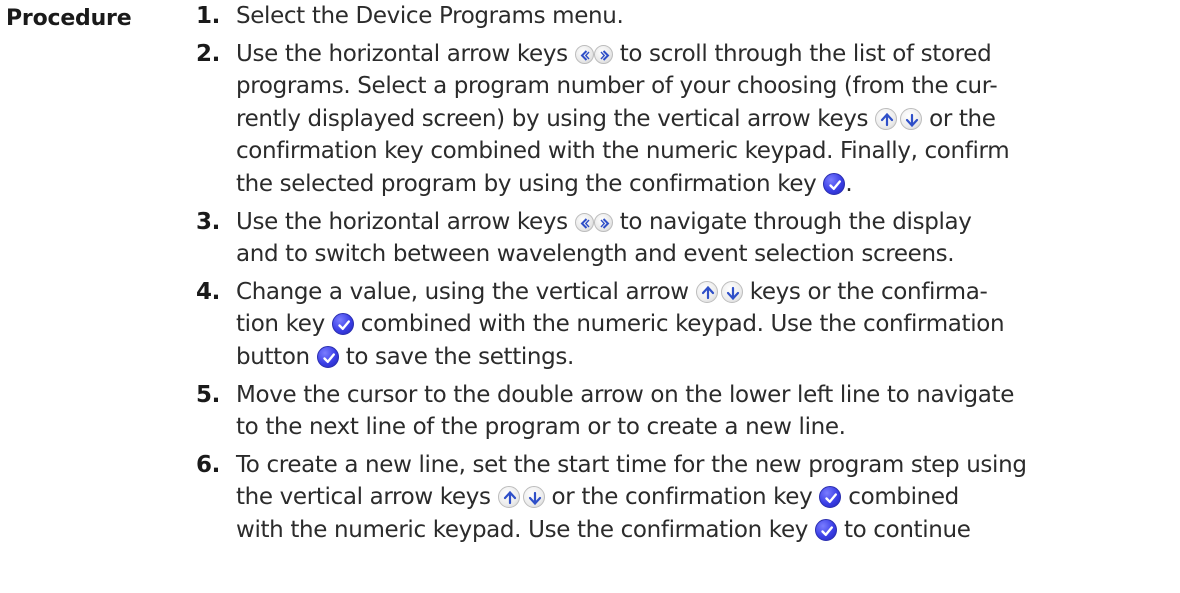  I want to click on step-number: 3., so click(208, 221).